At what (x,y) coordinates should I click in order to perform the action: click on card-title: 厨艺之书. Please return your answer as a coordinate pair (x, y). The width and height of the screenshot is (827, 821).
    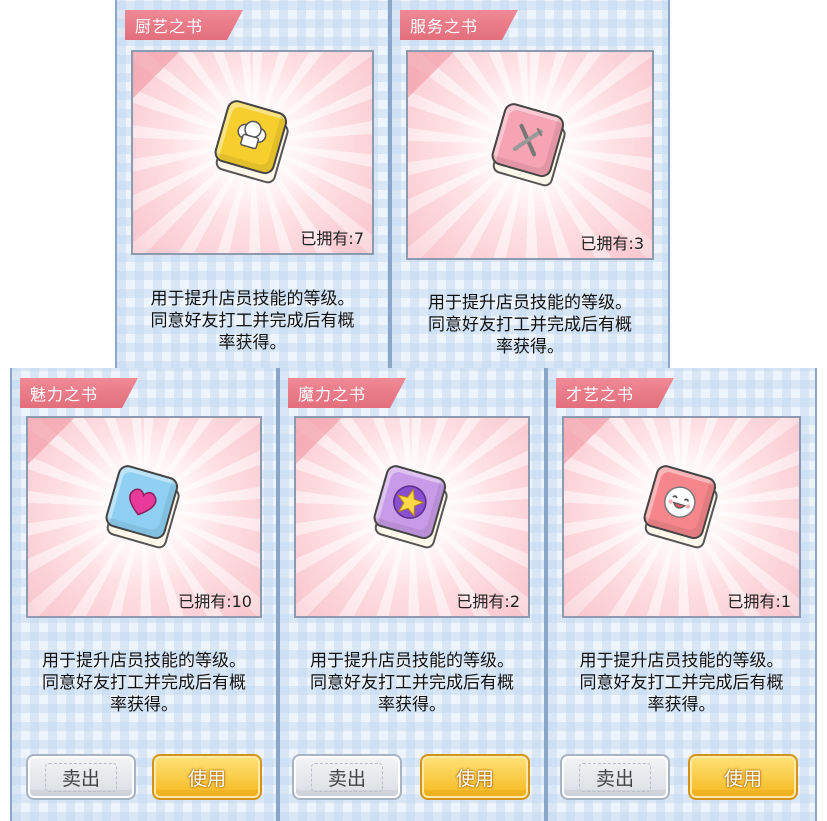
    Looking at the image, I should click on (169, 26).